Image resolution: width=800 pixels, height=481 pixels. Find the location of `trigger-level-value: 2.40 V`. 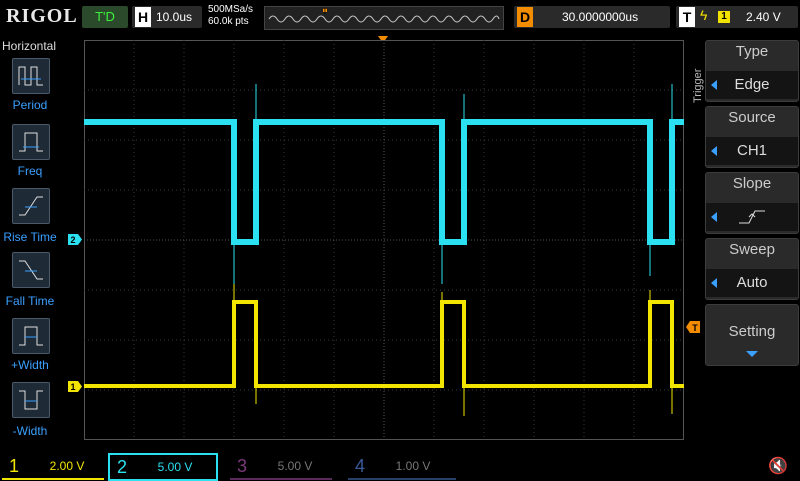

trigger-level-value: 2.40 V is located at coordinates (763, 17).